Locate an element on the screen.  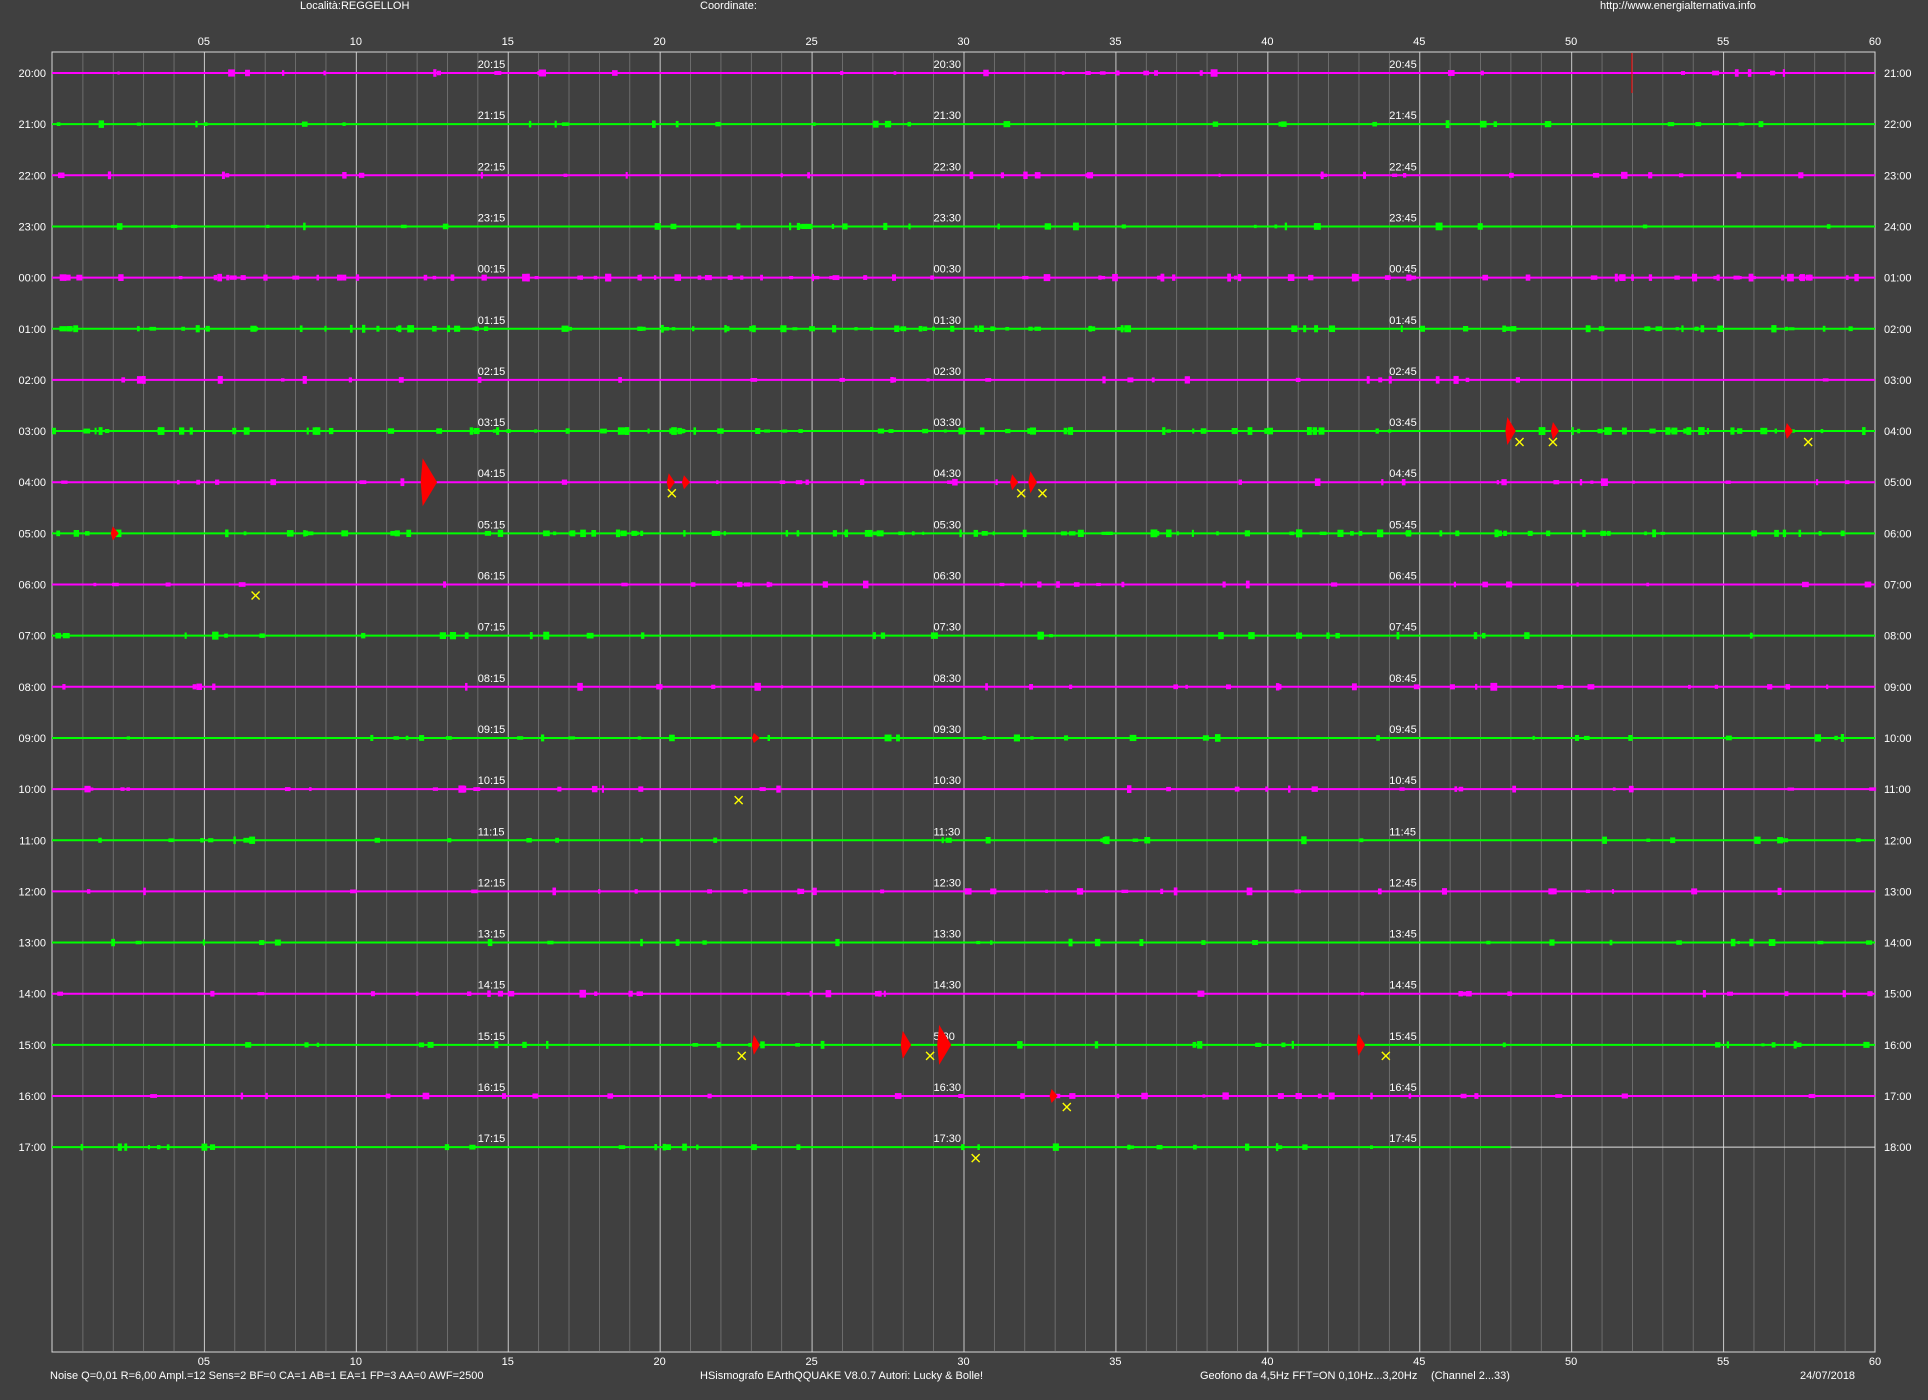
minute-label-top: 45 is located at coordinates (1419, 42).